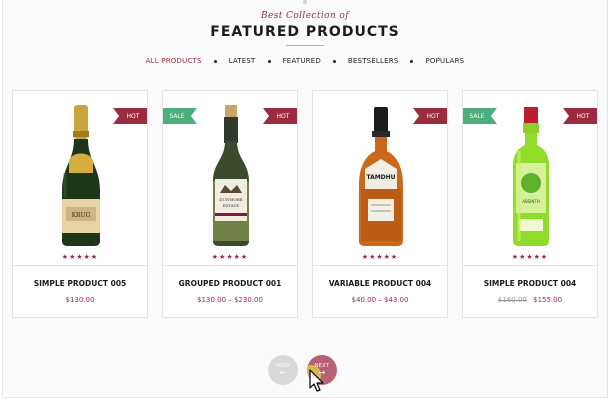  What do you see at coordinates (302, 61) in the screenshot?
I see `filter-featured: FEATURED` at bounding box center [302, 61].